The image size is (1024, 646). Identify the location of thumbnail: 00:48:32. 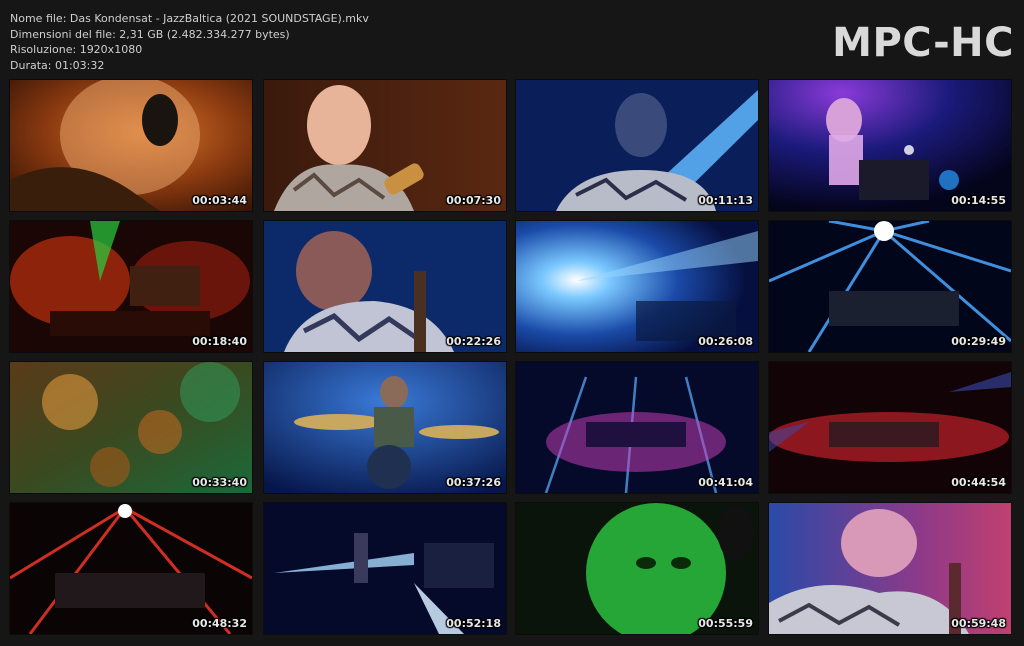
(131, 568).